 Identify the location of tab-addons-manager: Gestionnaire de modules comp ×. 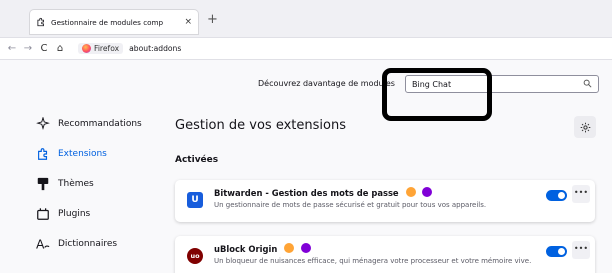
(114, 22).